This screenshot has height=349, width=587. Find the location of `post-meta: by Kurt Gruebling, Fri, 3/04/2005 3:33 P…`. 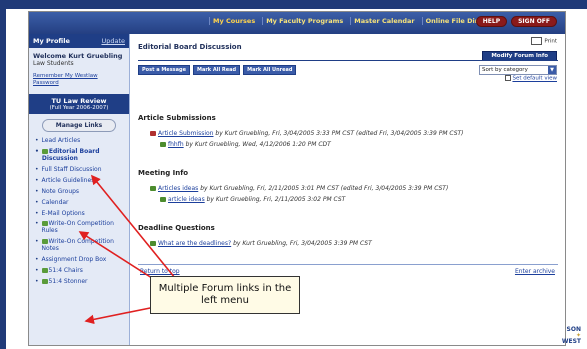

post-meta: by Kurt Gruebling, Fri, 3/04/2005 3:33 P… is located at coordinates (339, 133).